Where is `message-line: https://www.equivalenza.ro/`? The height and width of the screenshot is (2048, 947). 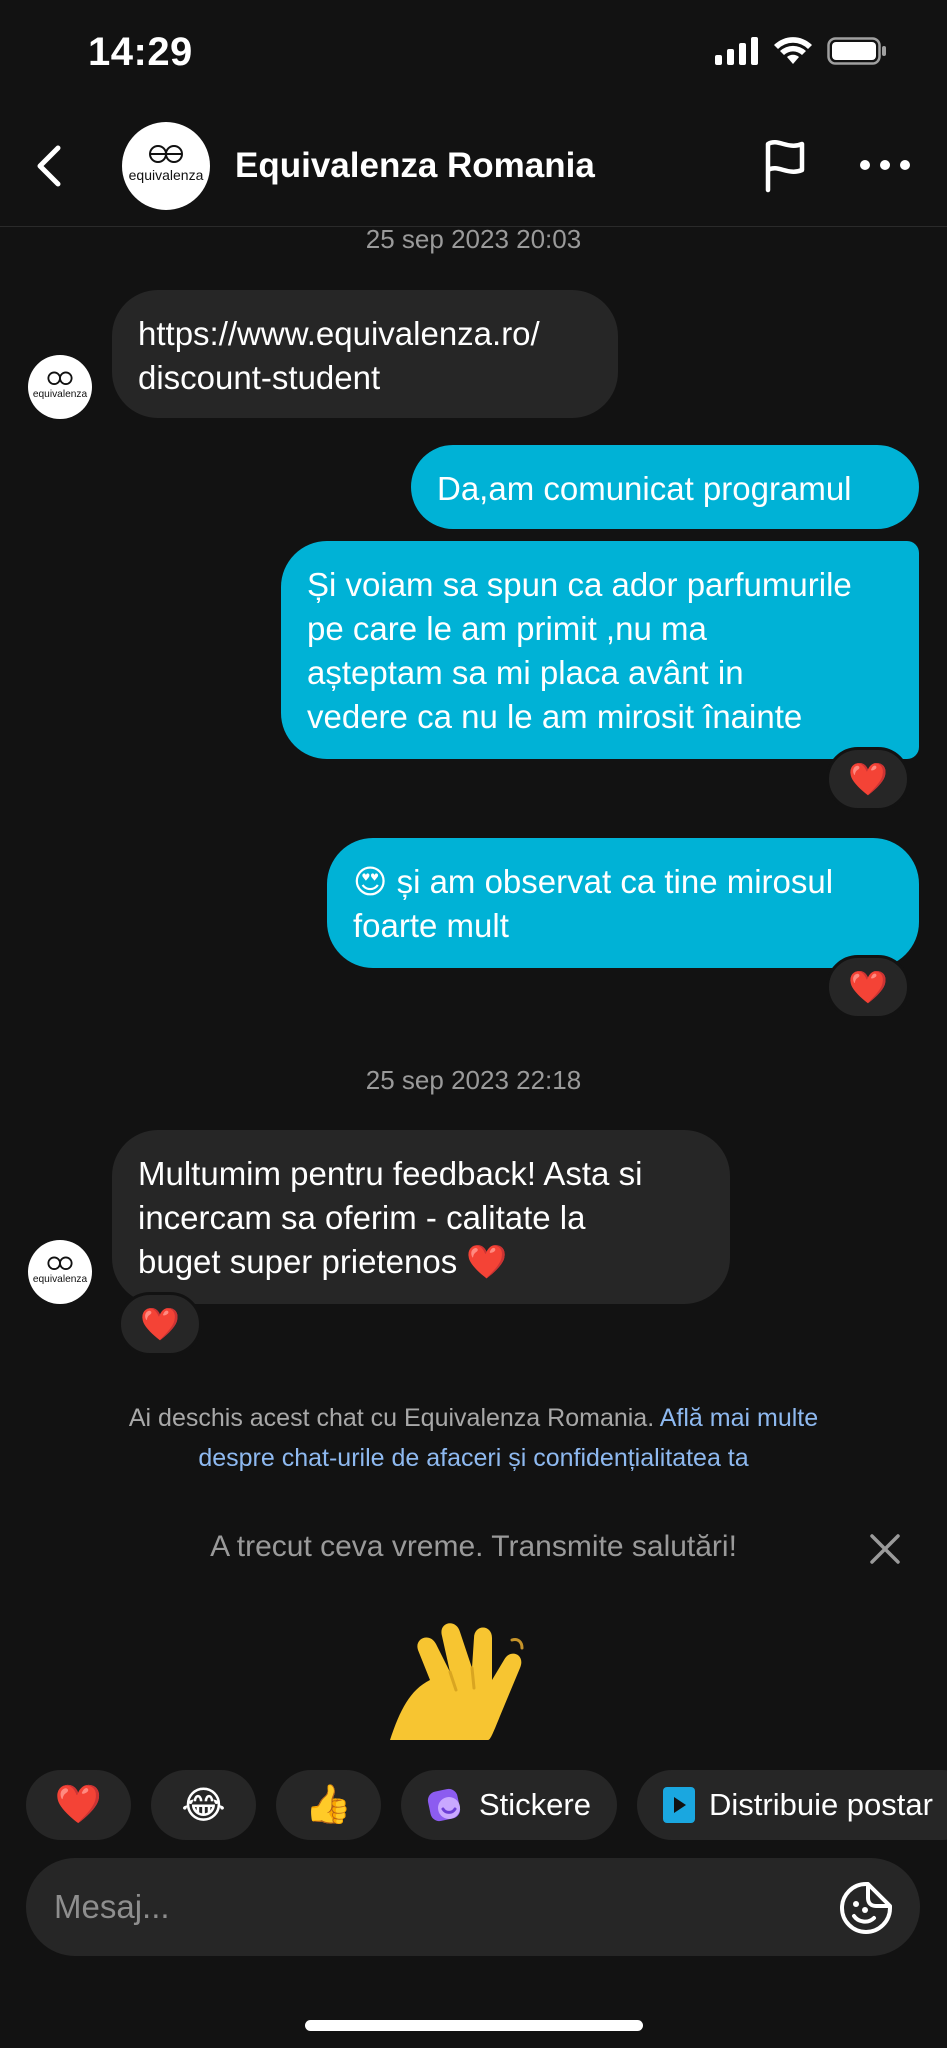 message-line: https://www.equivalenza.ro/ is located at coordinates (339, 333).